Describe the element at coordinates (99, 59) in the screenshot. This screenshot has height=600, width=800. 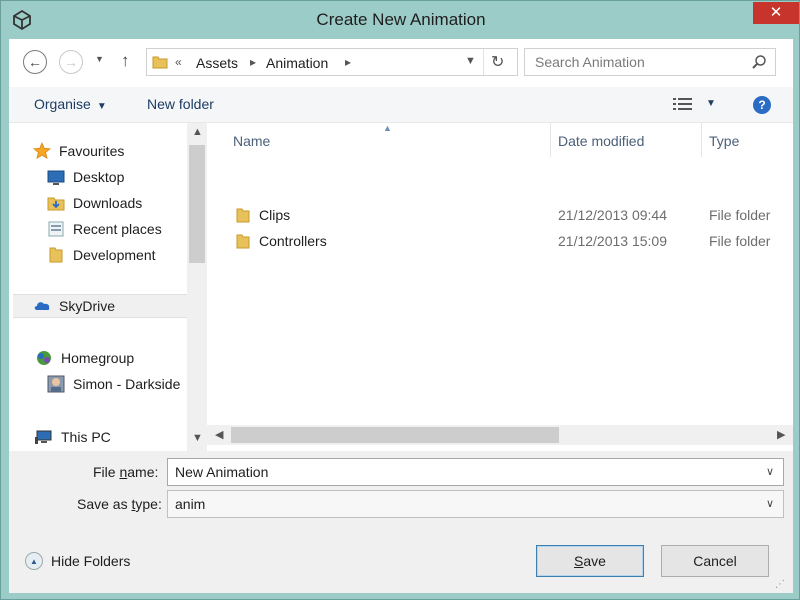
I see `recent-locations-dropdown: ▼` at that location.